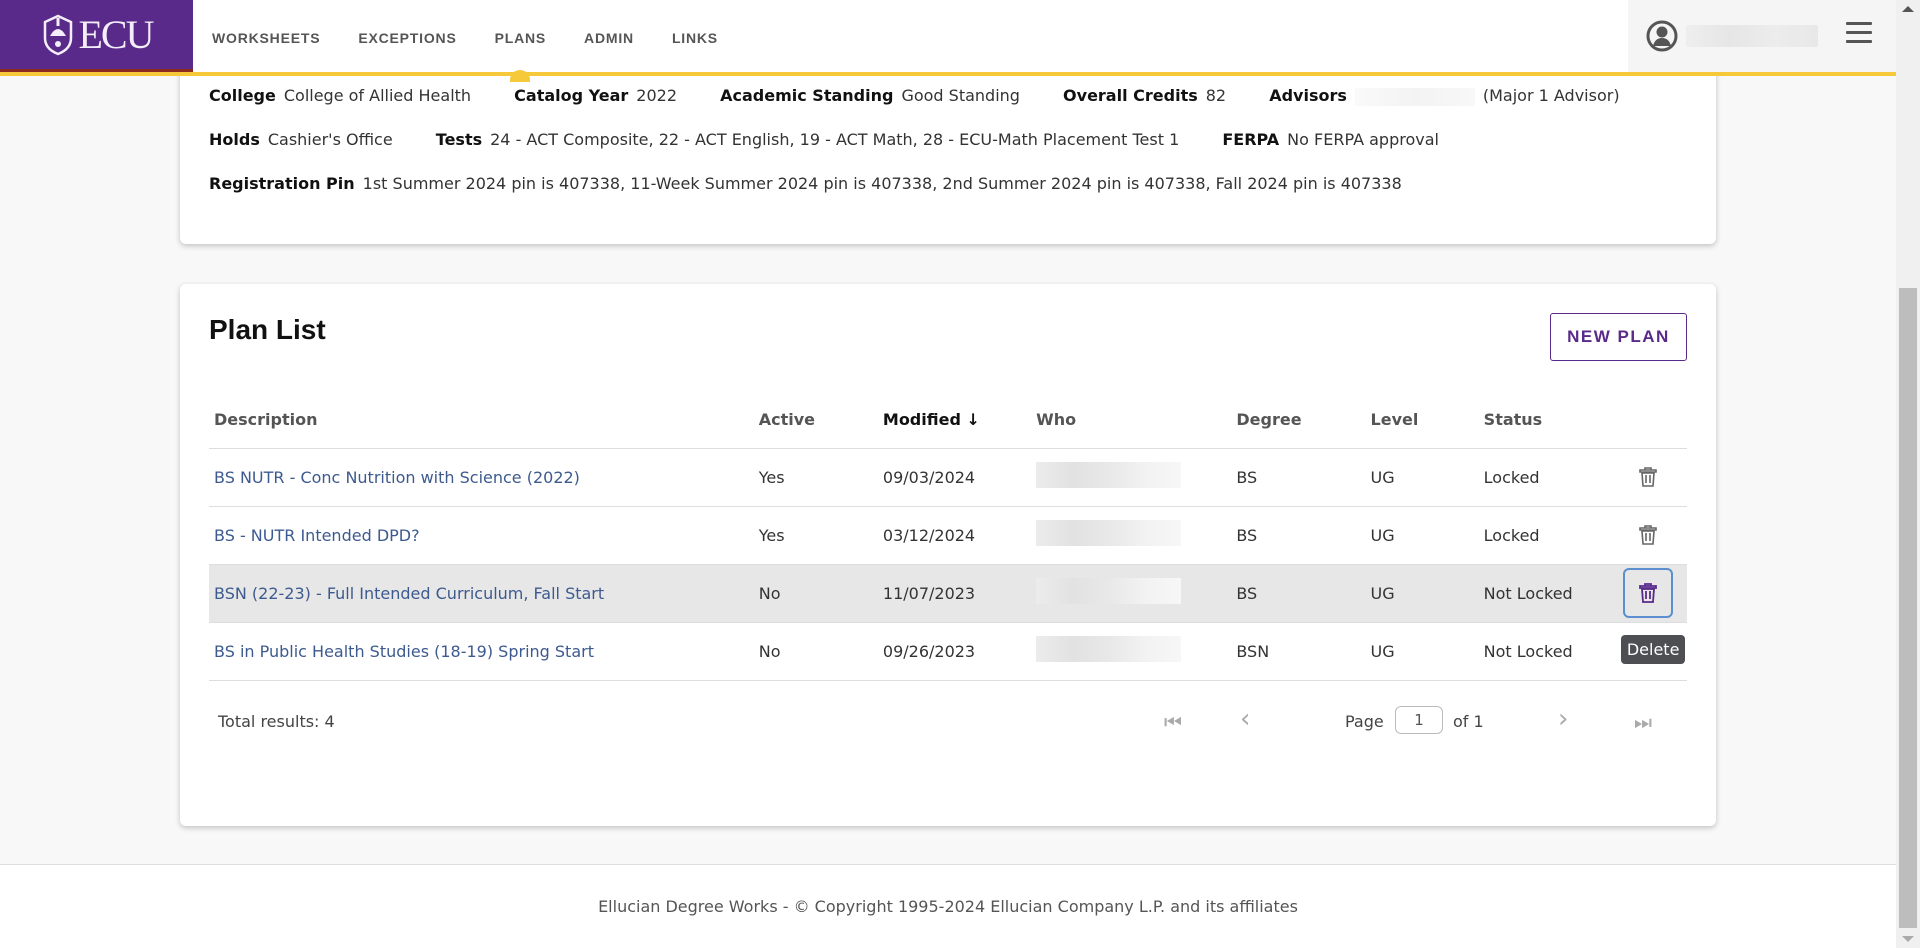  I want to click on scroll-thumb, so click(1908, 608).